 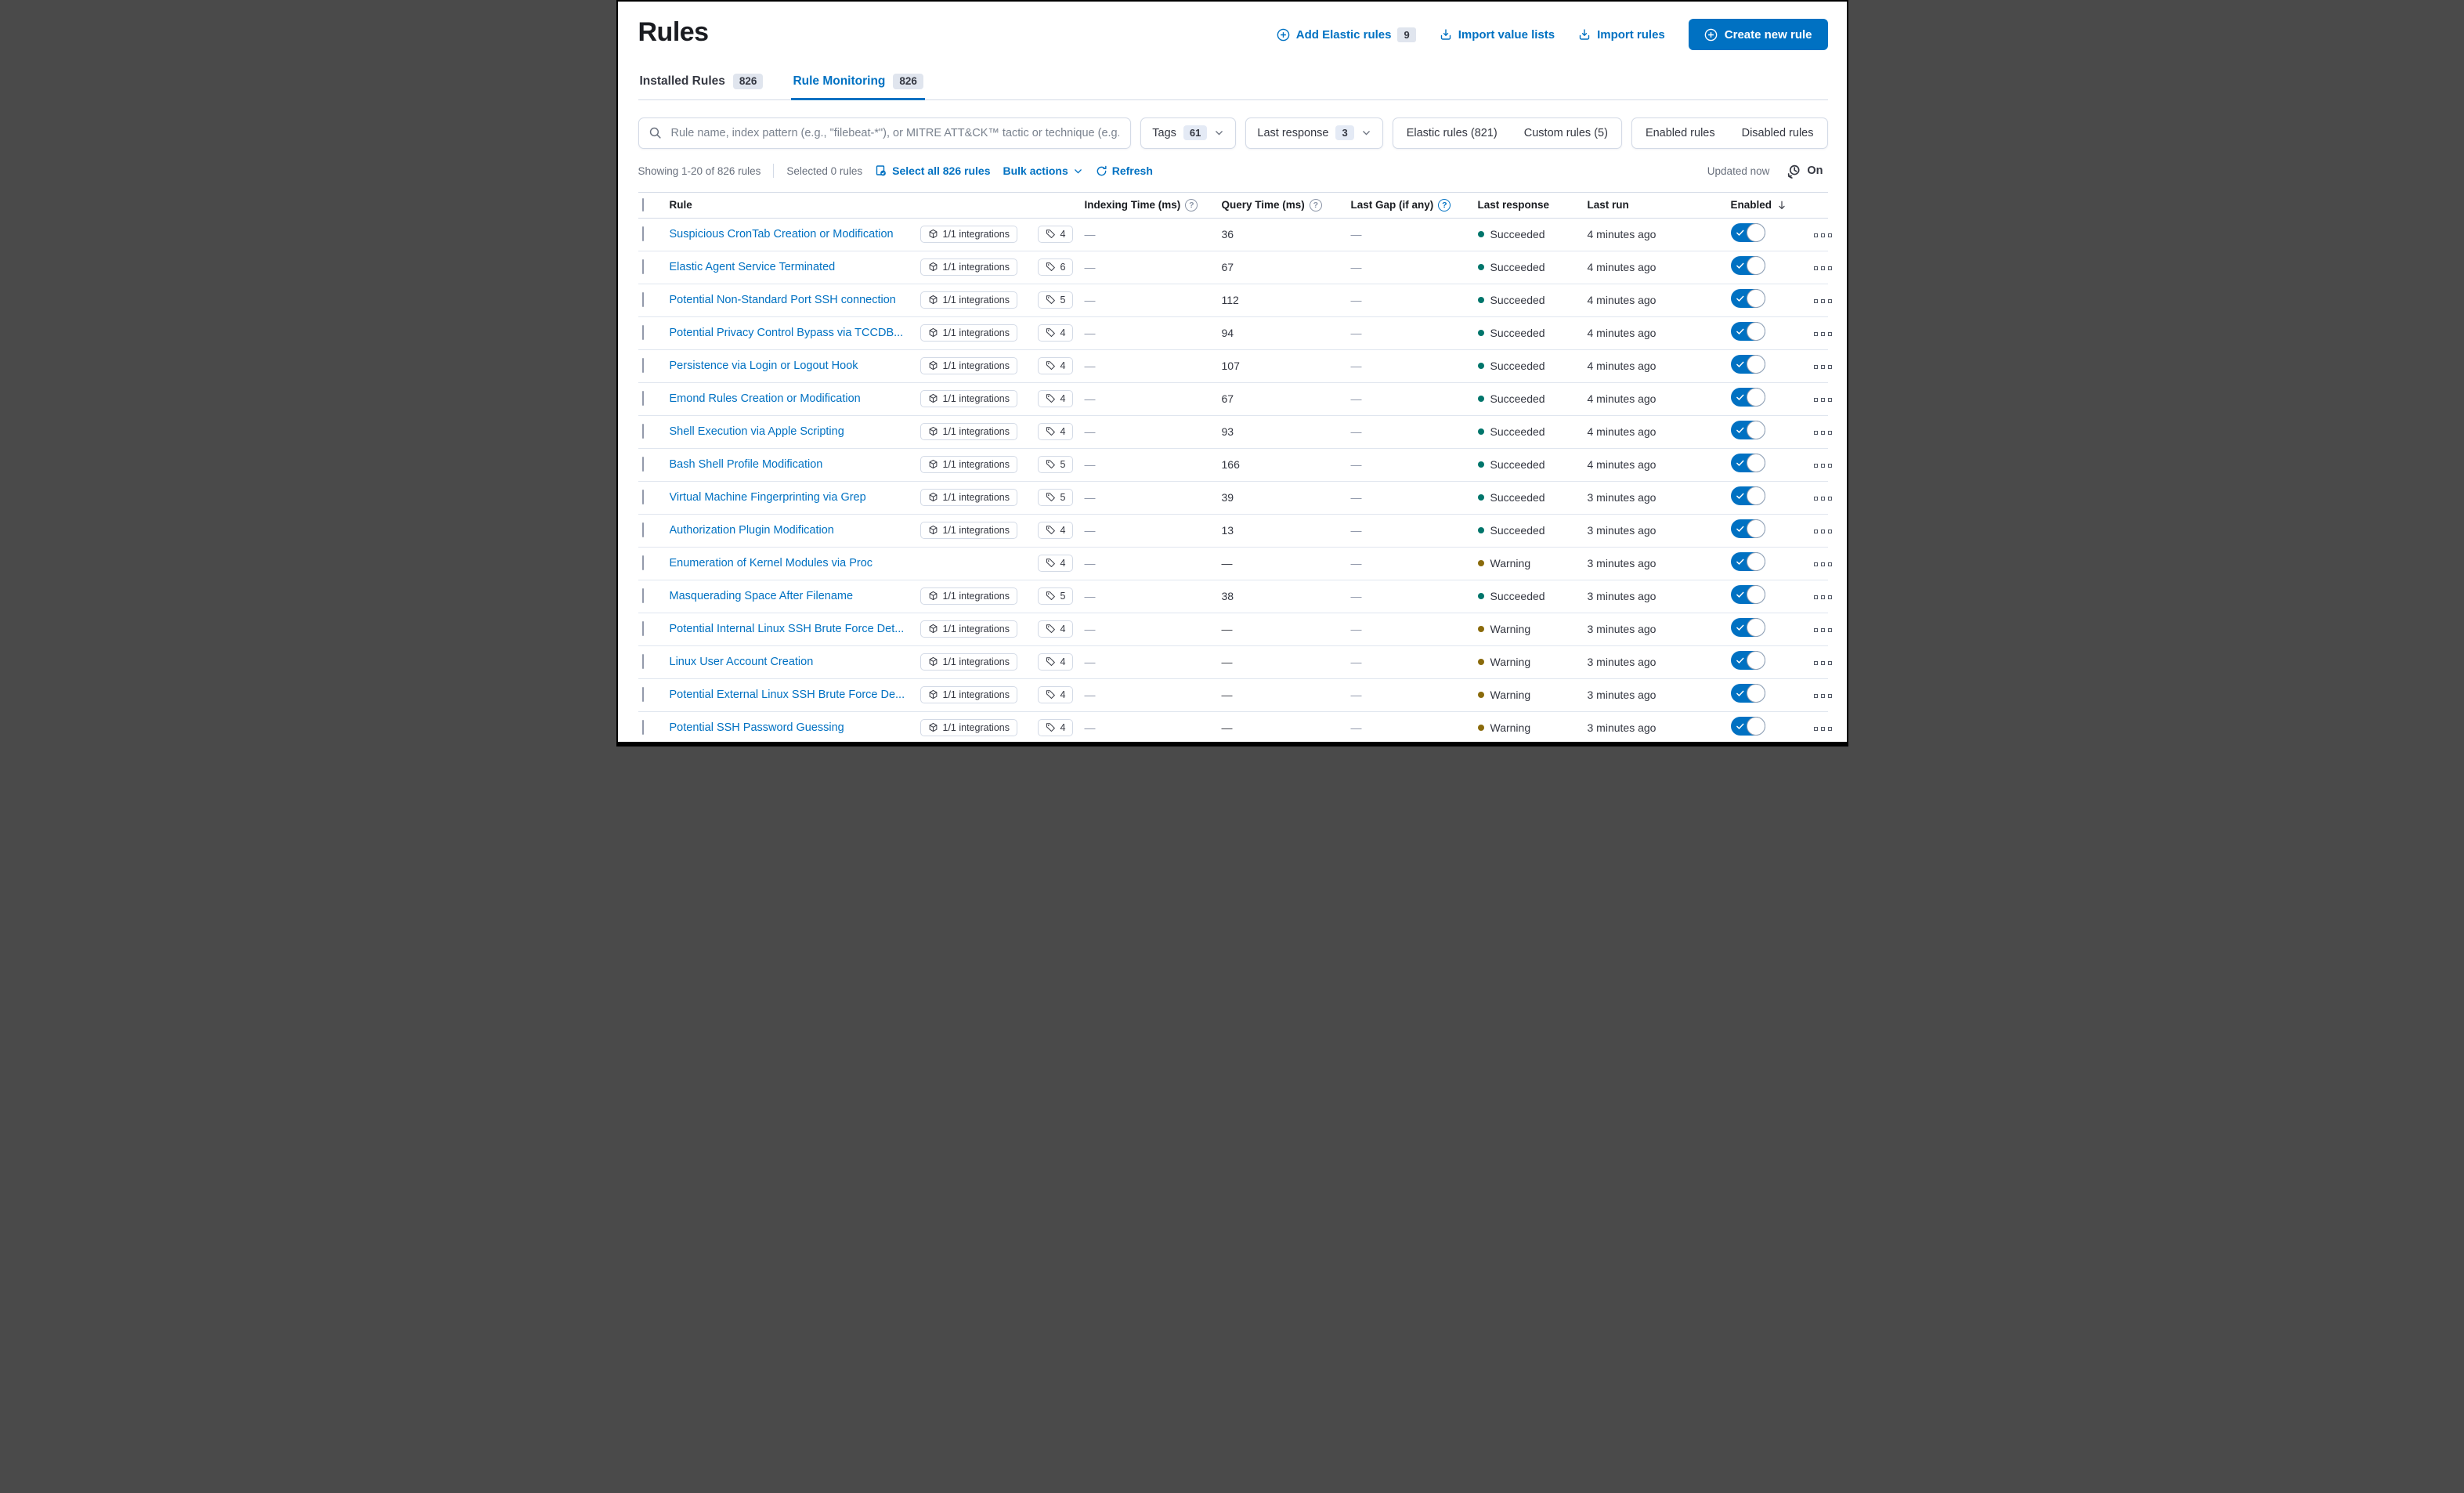 I want to click on query-time-help-icon: ?, so click(x=1315, y=205).